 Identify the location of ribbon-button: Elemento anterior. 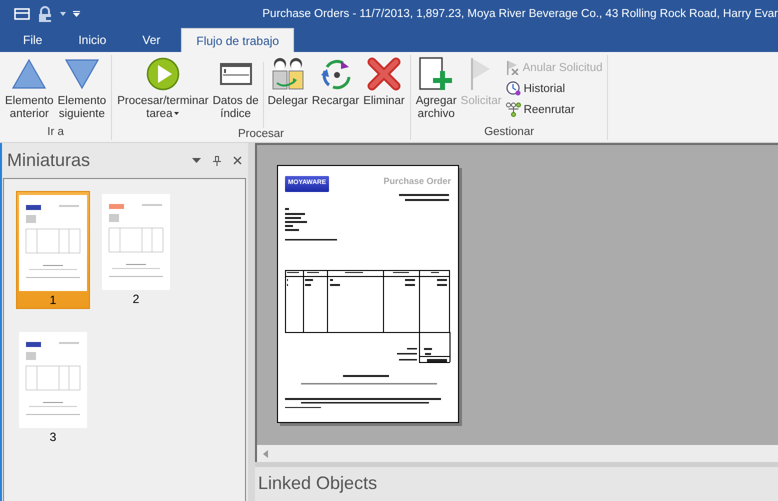
(29, 88).